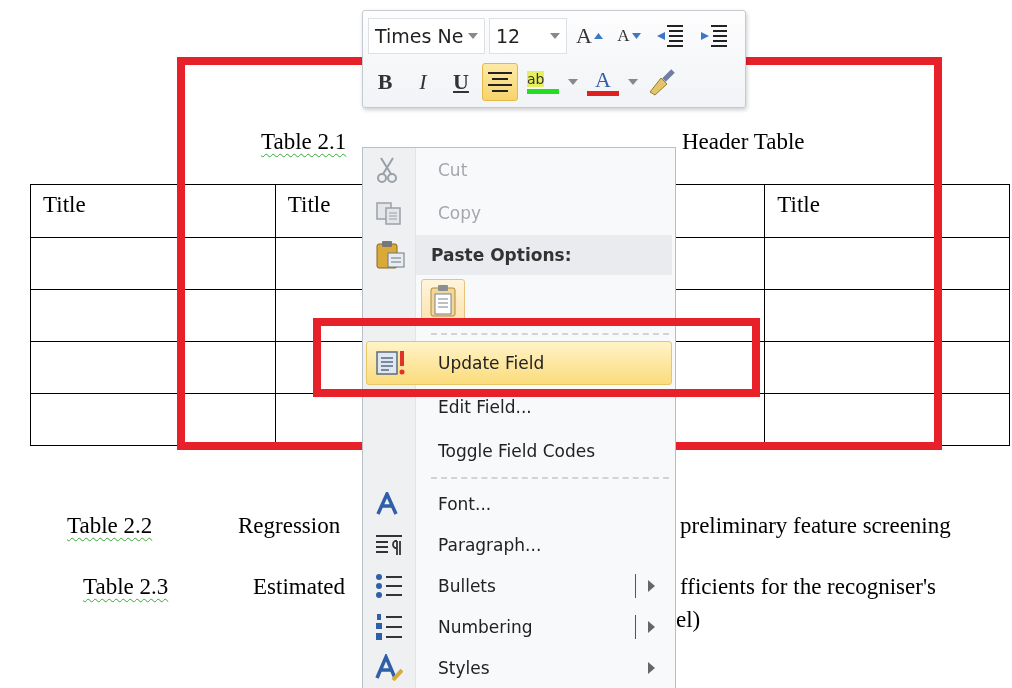 Image resolution: width=1012 pixels, height=688 pixels. Describe the element at coordinates (519, 585) in the screenshot. I see `menu-item: Bullets` at that location.